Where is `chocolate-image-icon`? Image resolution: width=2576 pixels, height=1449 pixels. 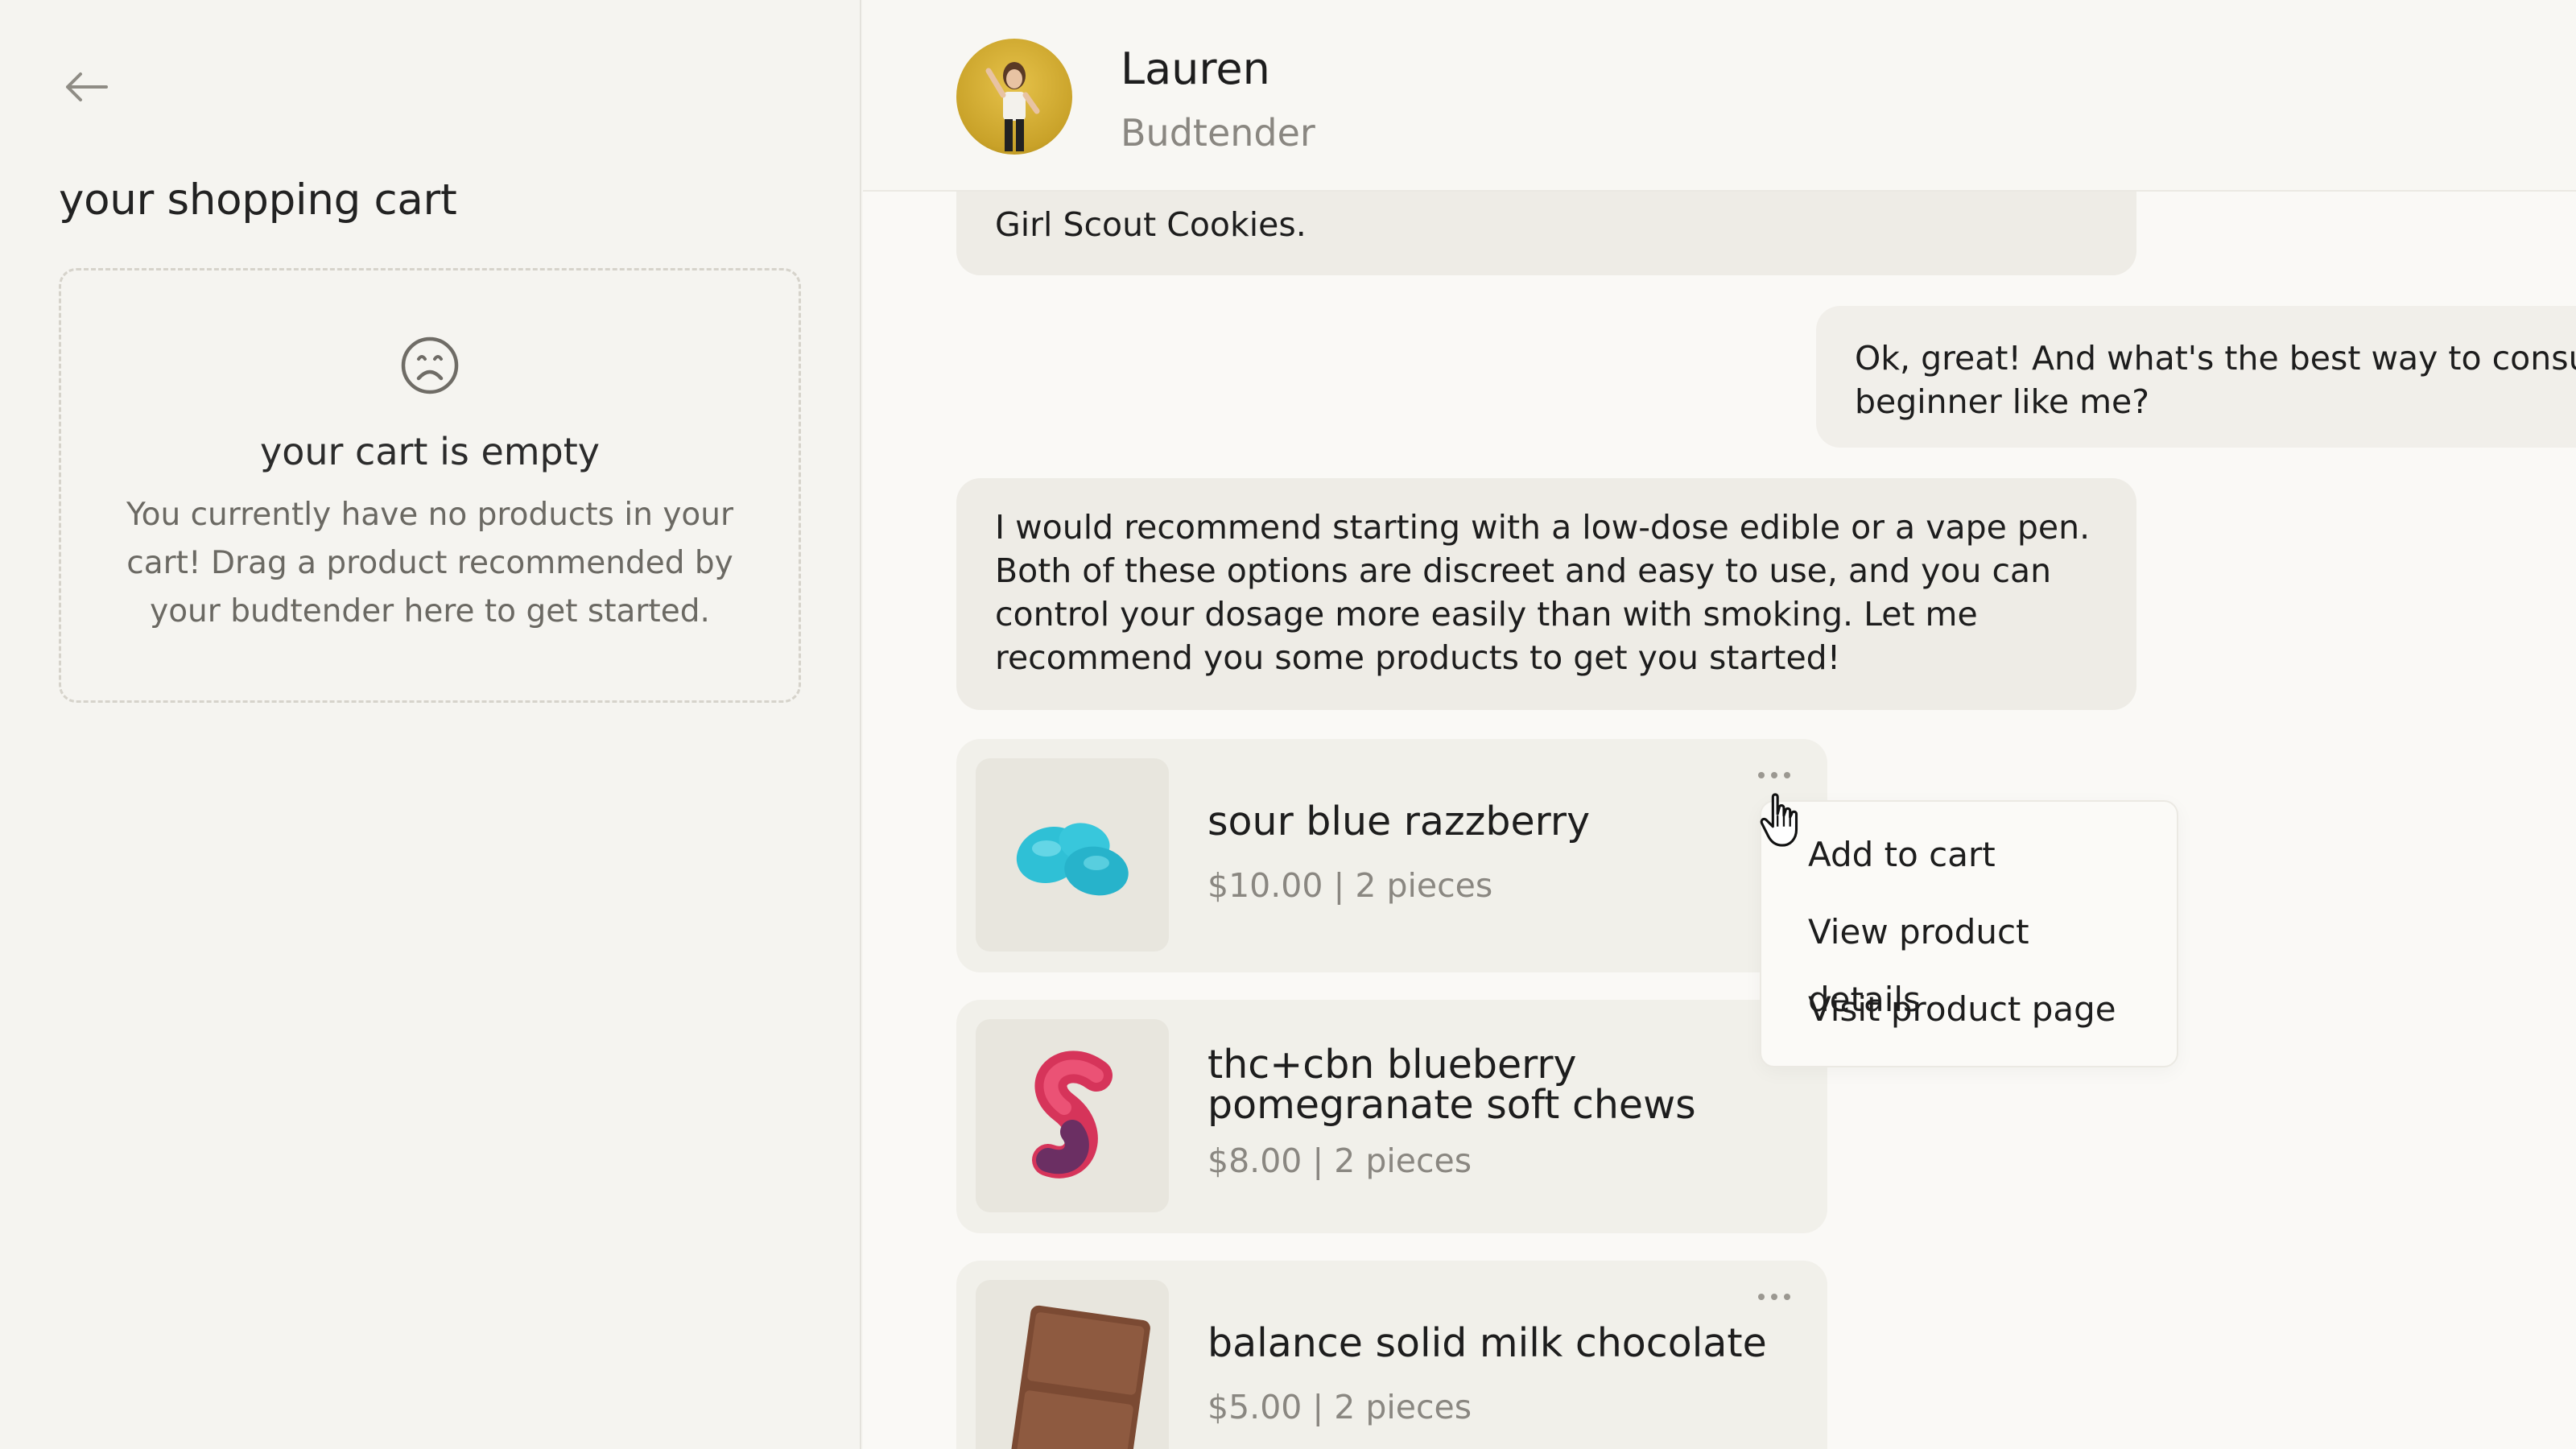 chocolate-image-icon is located at coordinates (1080, 1377).